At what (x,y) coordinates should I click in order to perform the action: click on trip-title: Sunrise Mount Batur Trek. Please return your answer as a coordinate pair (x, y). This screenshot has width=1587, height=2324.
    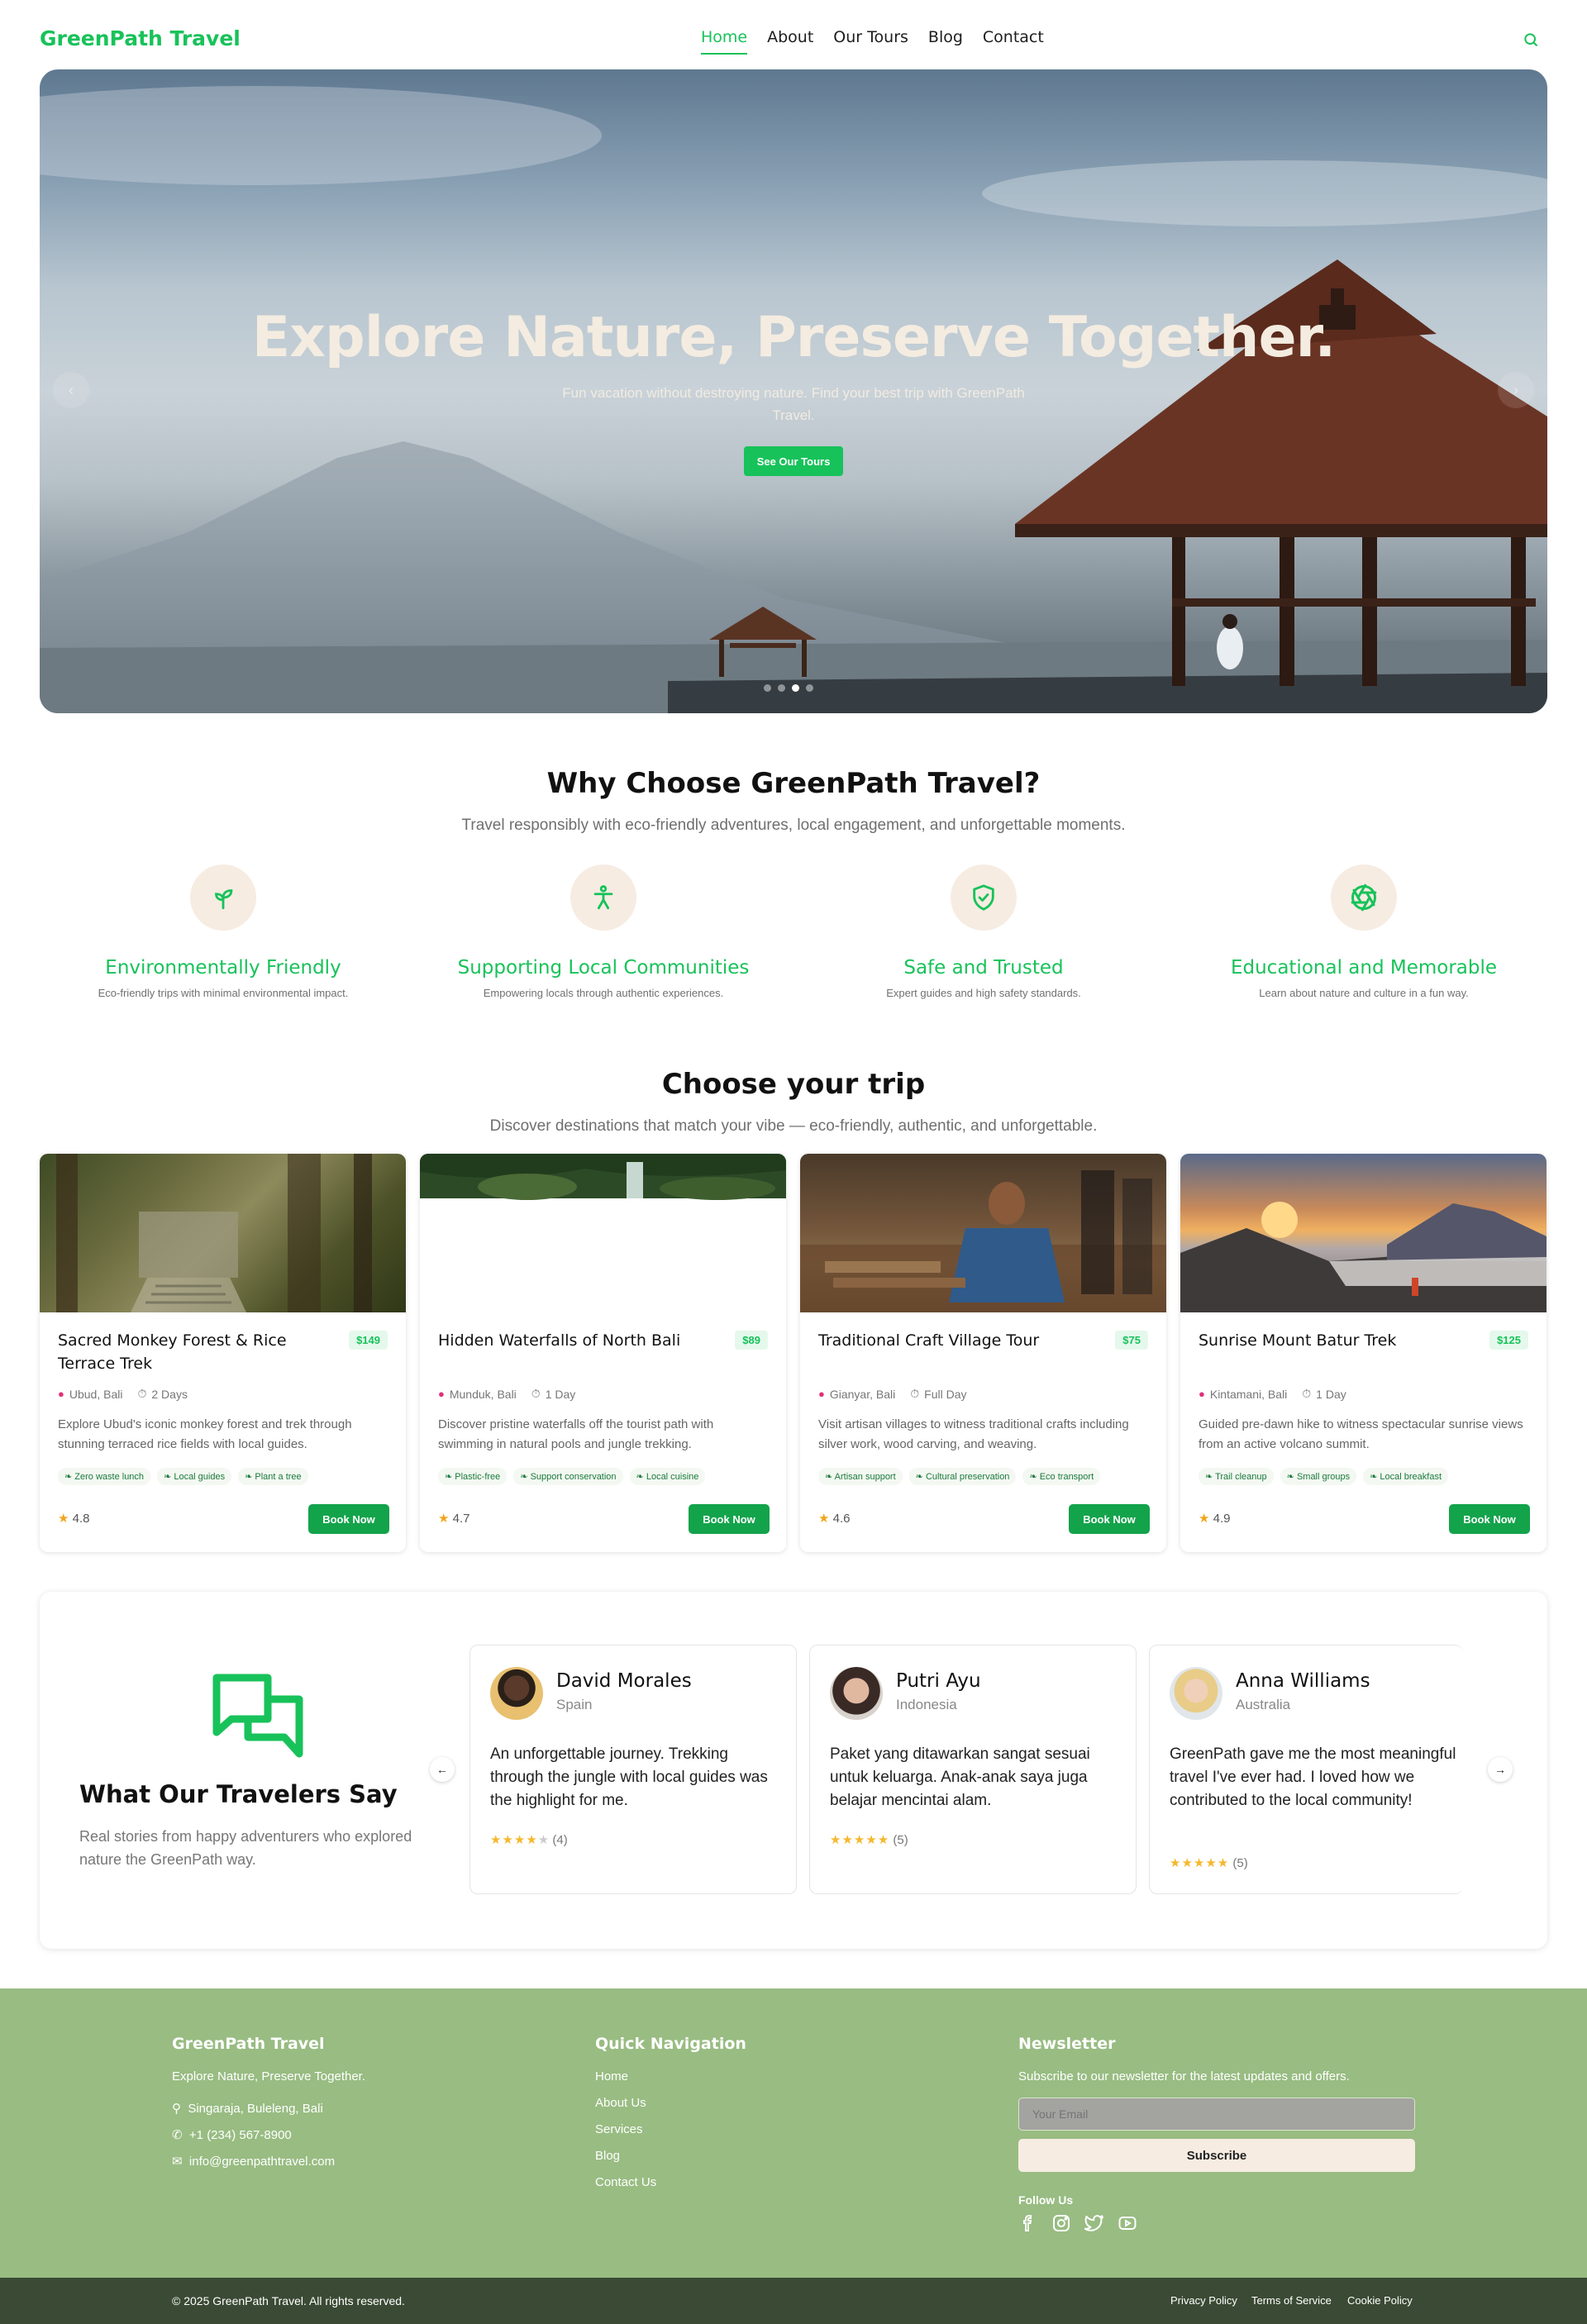
    Looking at the image, I should click on (1331, 1340).